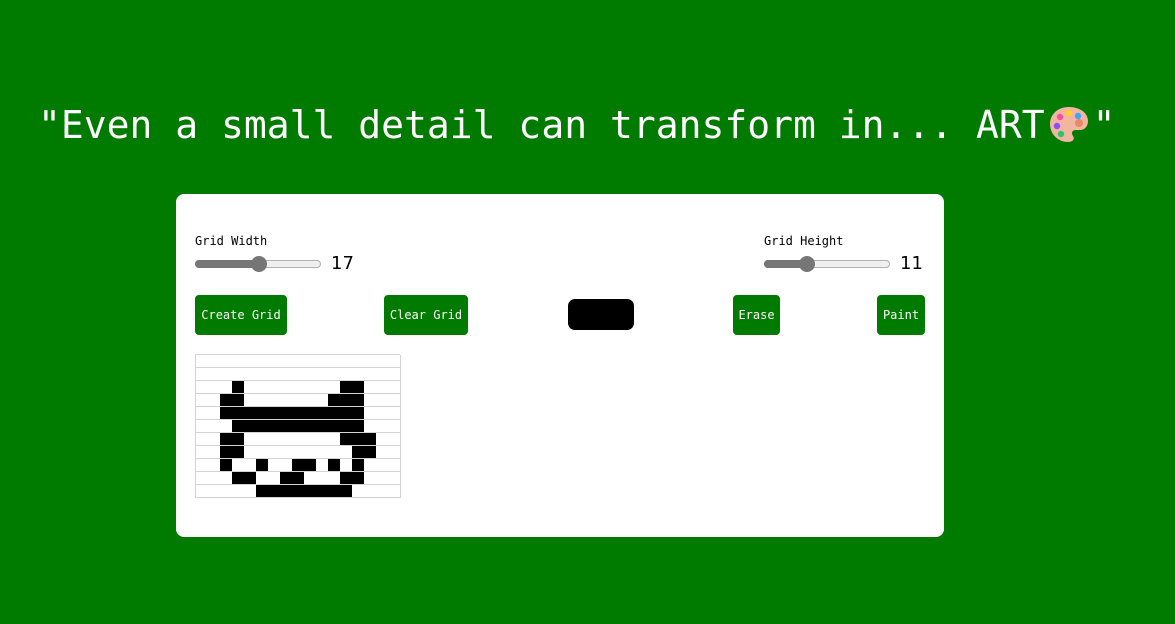  What do you see at coordinates (1104, 125) in the screenshot?
I see `headline-closing-quote: "` at bounding box center [1104, 125].